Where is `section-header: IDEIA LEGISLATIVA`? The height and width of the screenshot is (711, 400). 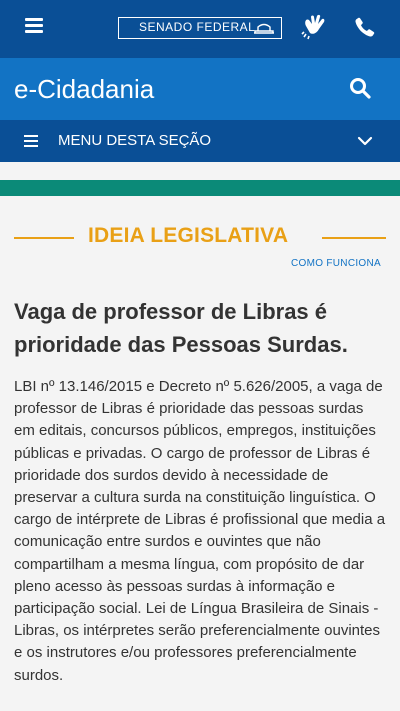
section-header: IDEIA LEGISLATIVA is located at coordinates (200, 238).